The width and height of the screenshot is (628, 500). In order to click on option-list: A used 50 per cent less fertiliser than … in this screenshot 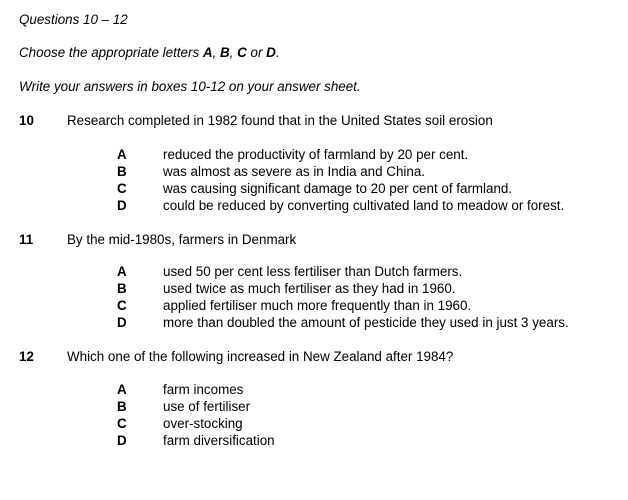, I will do `click(343, 298)`.